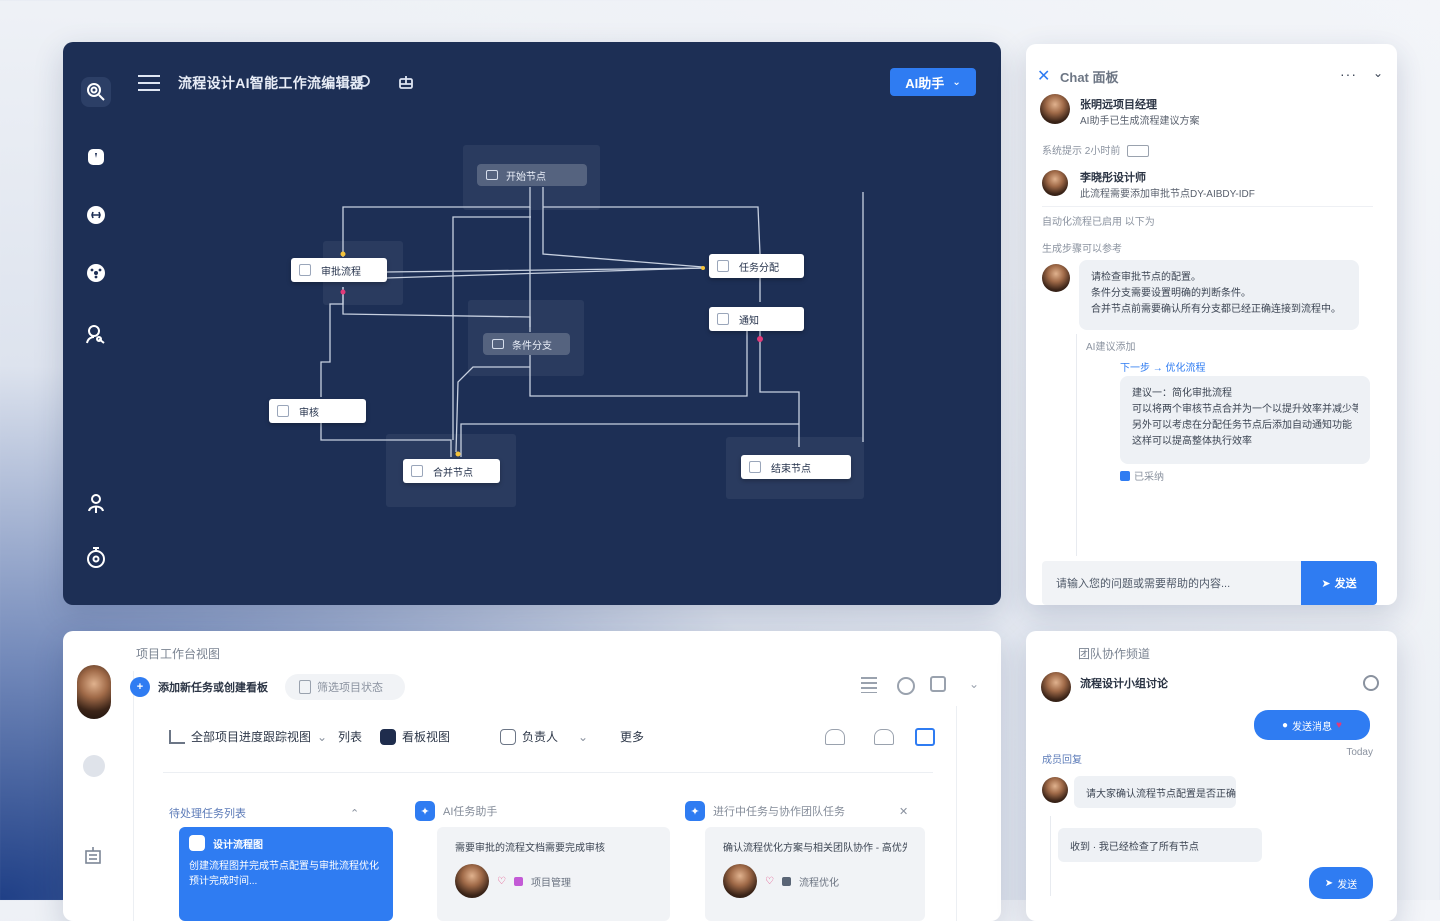  Describe the element at coordinates (1082, 249) in the screenshot. I see `meta-text: 生成步骤可以参考` at that location.